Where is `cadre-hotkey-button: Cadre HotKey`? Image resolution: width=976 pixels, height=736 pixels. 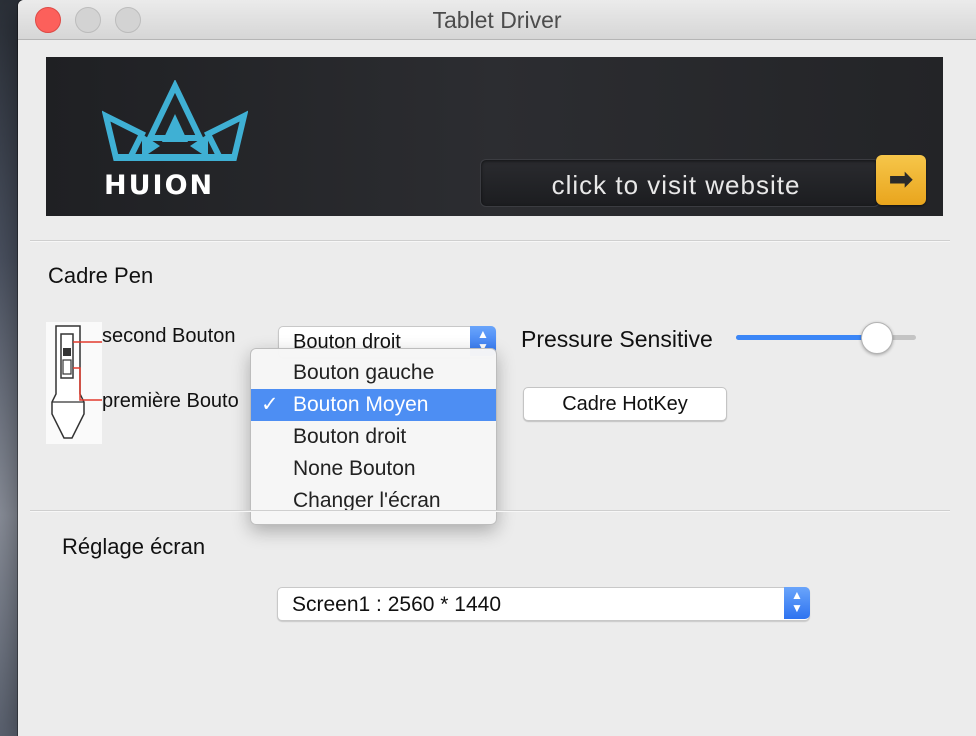
cadre-hotkey-button: Cadre HotKey is located at coordinates (625, 404).